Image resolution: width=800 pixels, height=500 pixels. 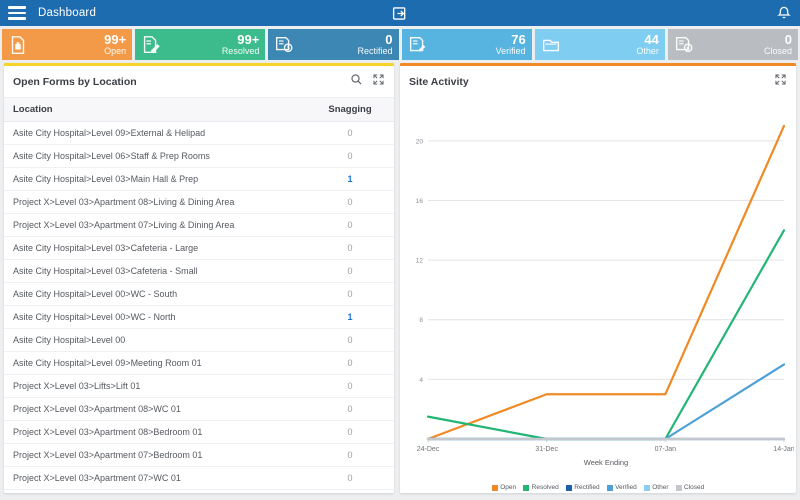 I want to click on legend-item-resolved: Resolved, so click(x=541, y=487).